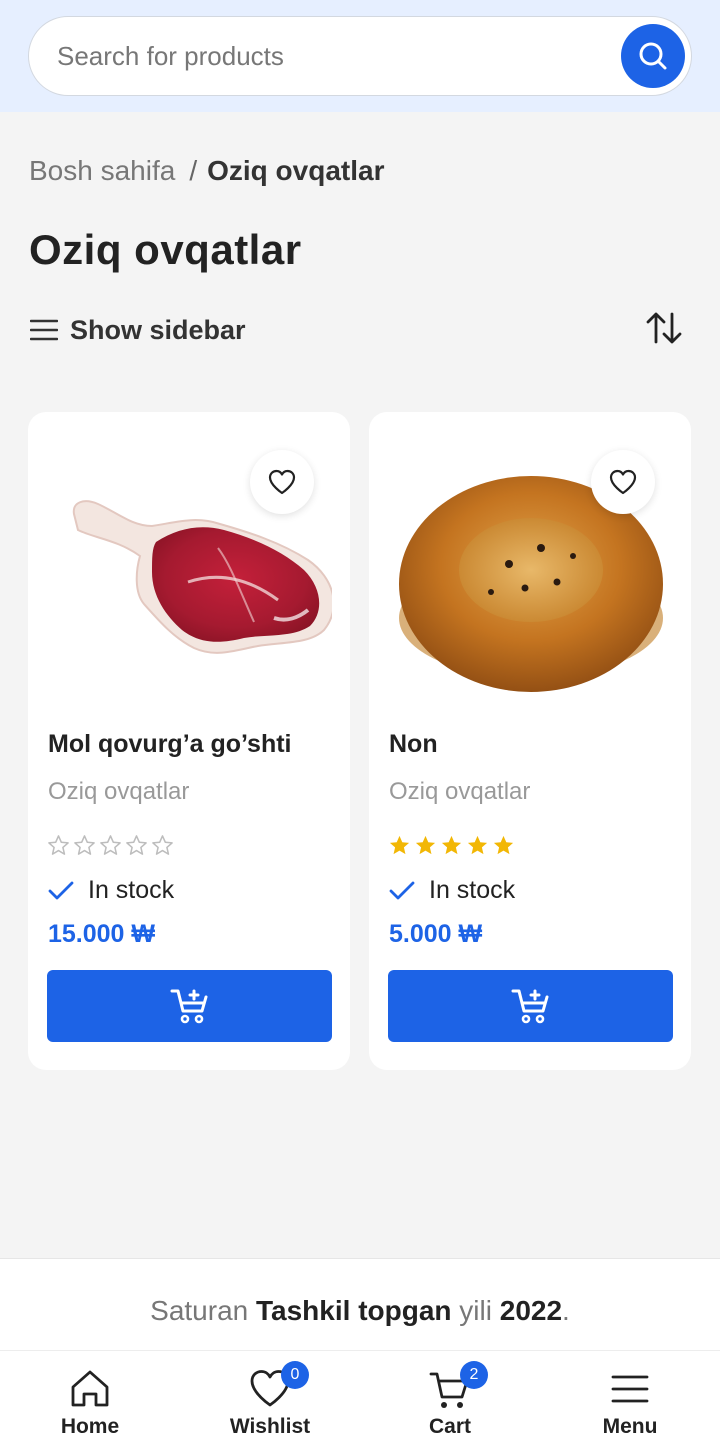 The width and height of the screenshot is (720, 1450). What do you see at coordinates (165, 249) in the screenshot?
I see `page-title: Oziq ovqatlar` at bounding box center [165, 249].